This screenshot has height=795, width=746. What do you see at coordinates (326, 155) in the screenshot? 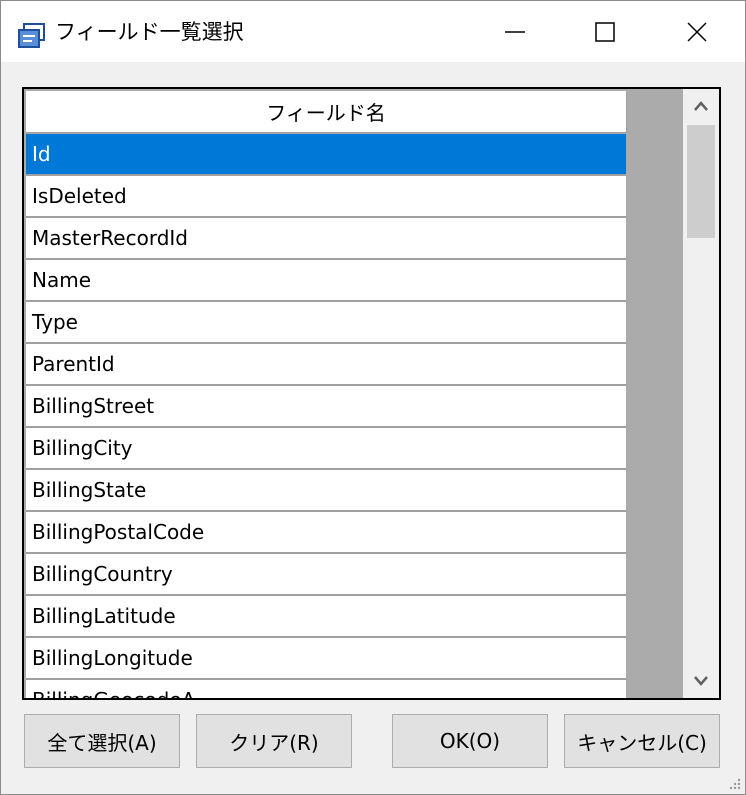
I see `table-row: Id` at bounding box center [326, 155].